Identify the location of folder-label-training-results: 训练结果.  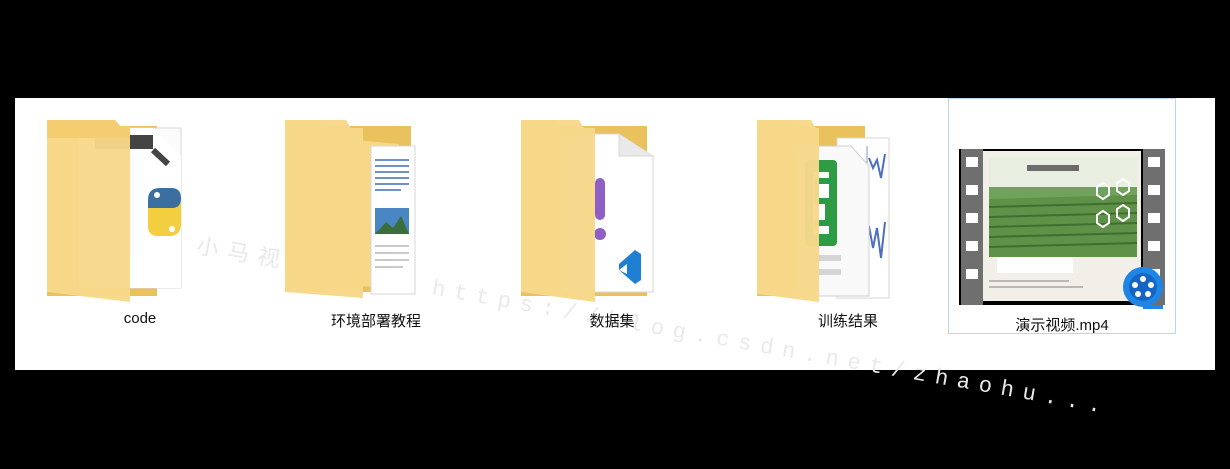
(847, 321).